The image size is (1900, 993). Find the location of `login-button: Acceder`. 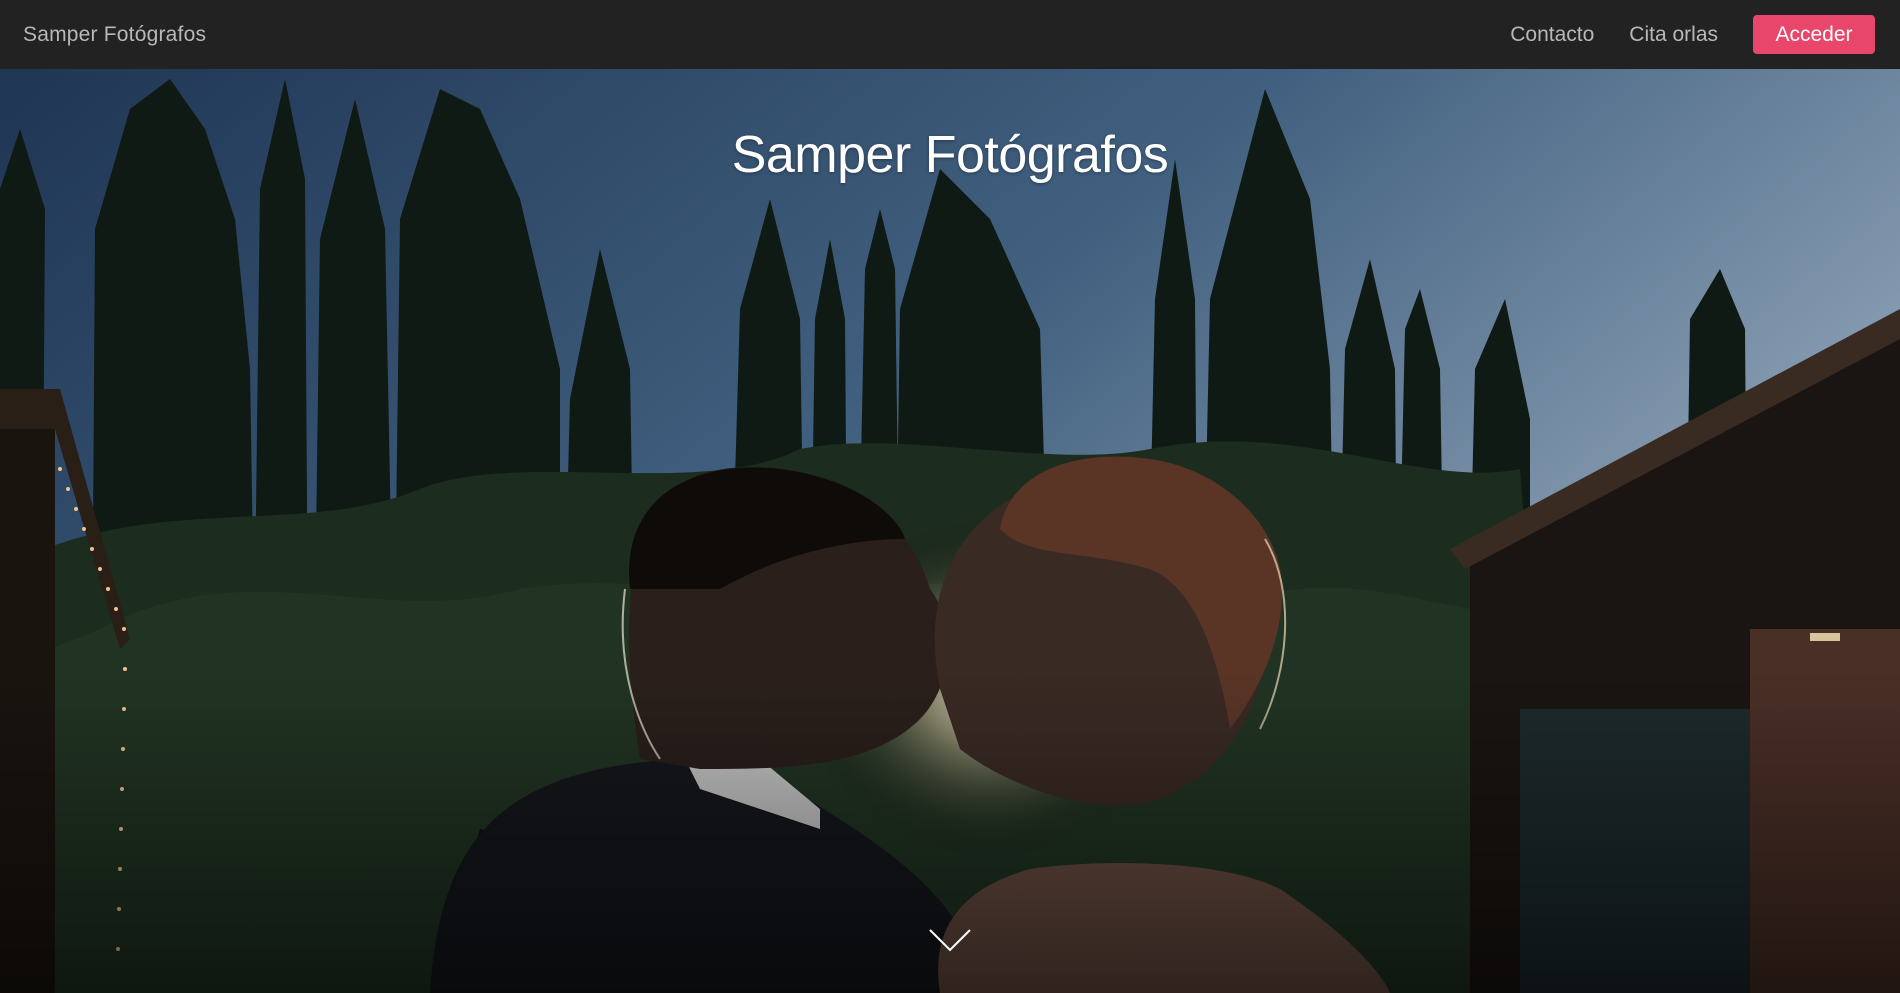

login-button: Acceder is located at coordinates (1814, 34).